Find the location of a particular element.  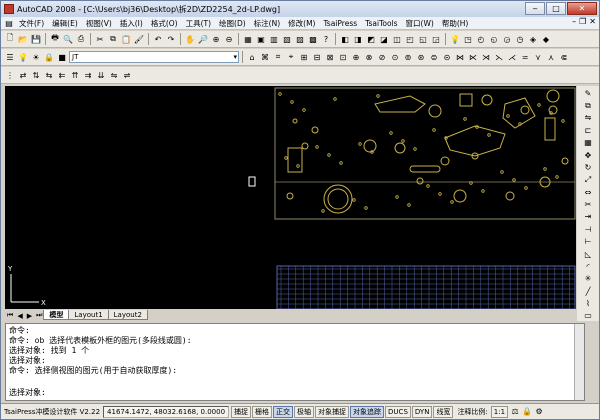

tsai-punch-14-icon: ⊛ is located at coordinates (421, 57).